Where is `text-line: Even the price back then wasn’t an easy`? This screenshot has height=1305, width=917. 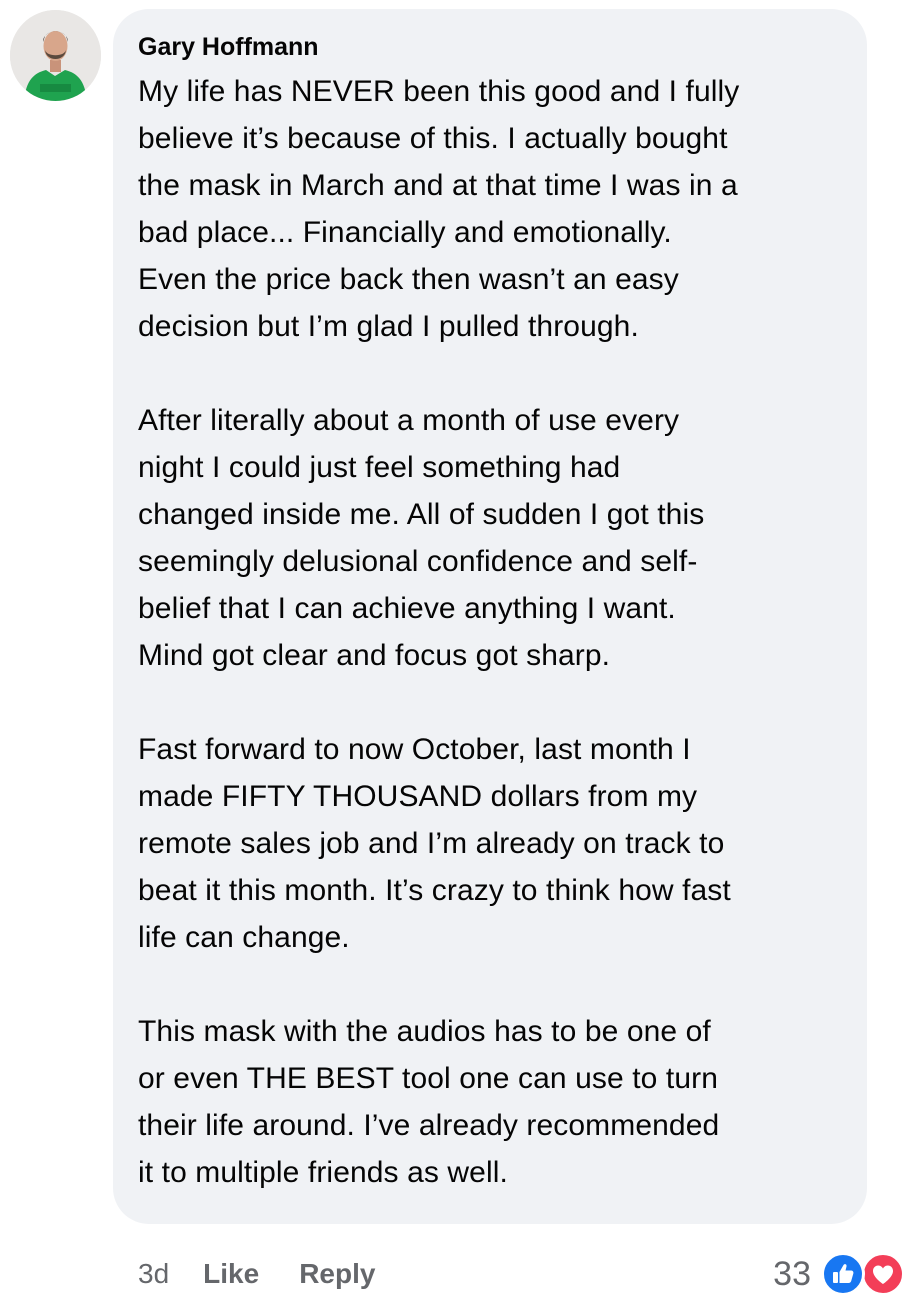 text-line: Even the price back then wasn’t an easy is located at coordinates (408, 279).